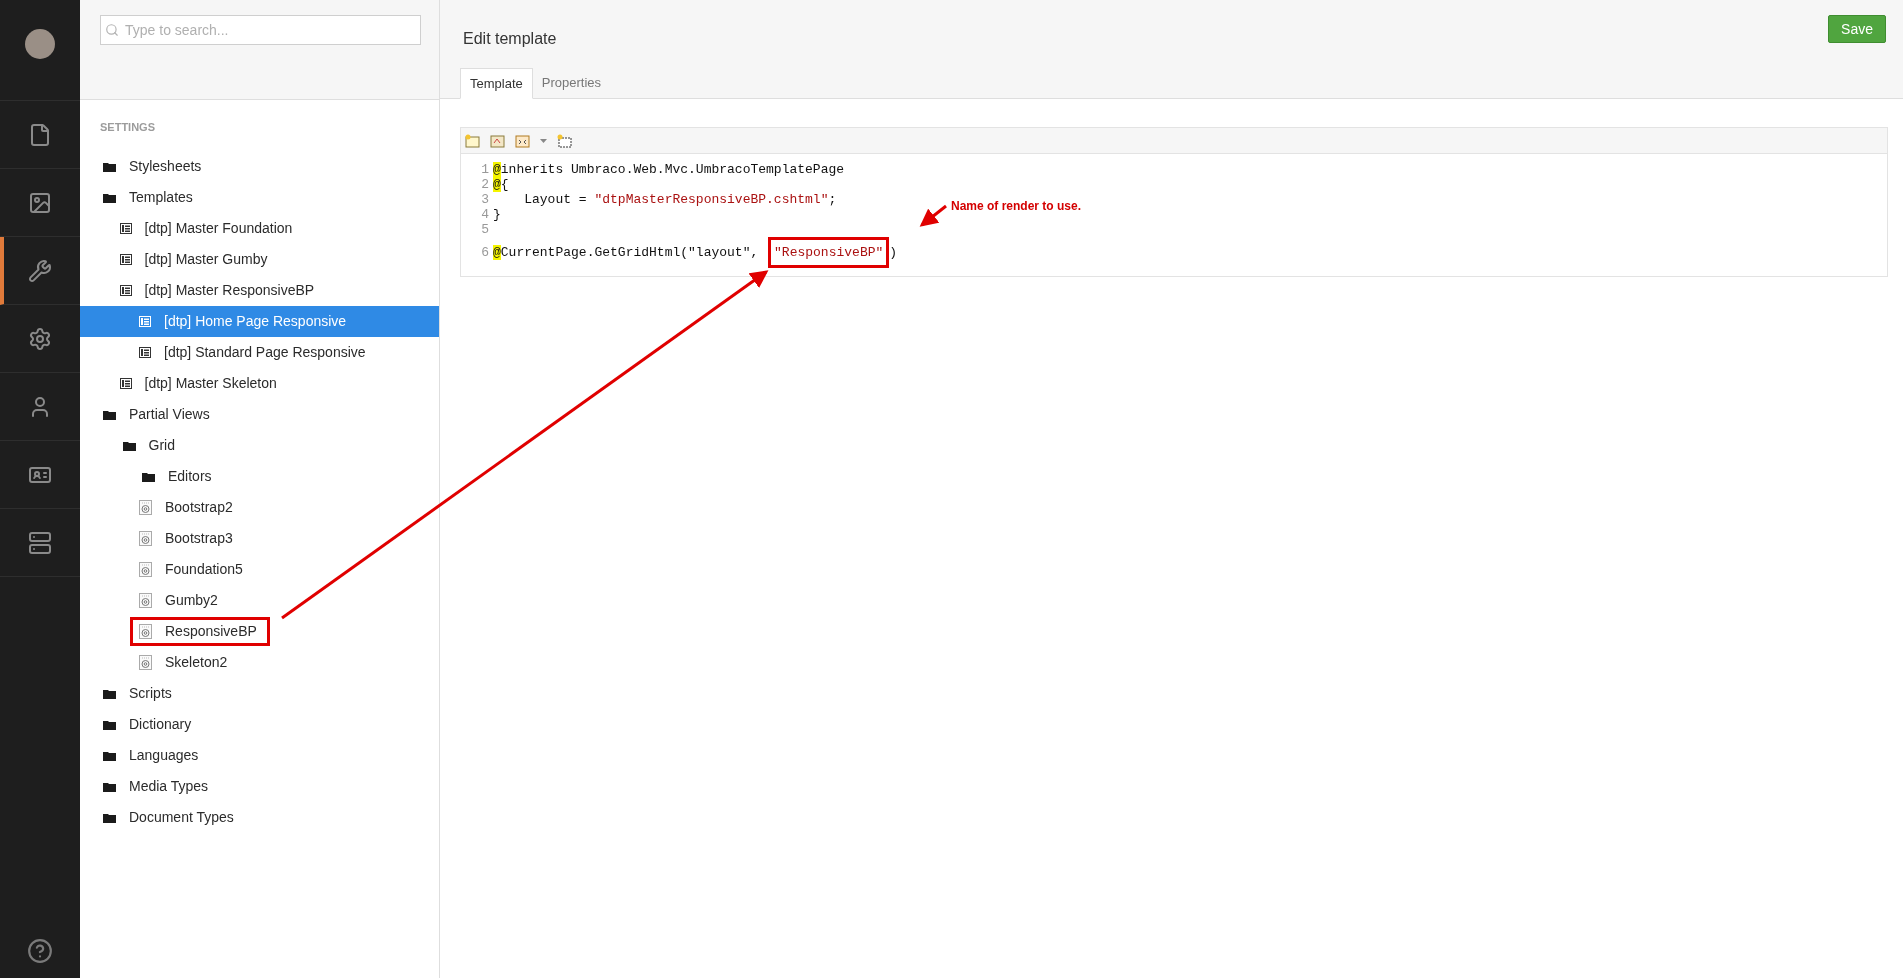  Describe the element at coordinates (484, 199) in the screenshot. I see `line-number: 3` at that location.